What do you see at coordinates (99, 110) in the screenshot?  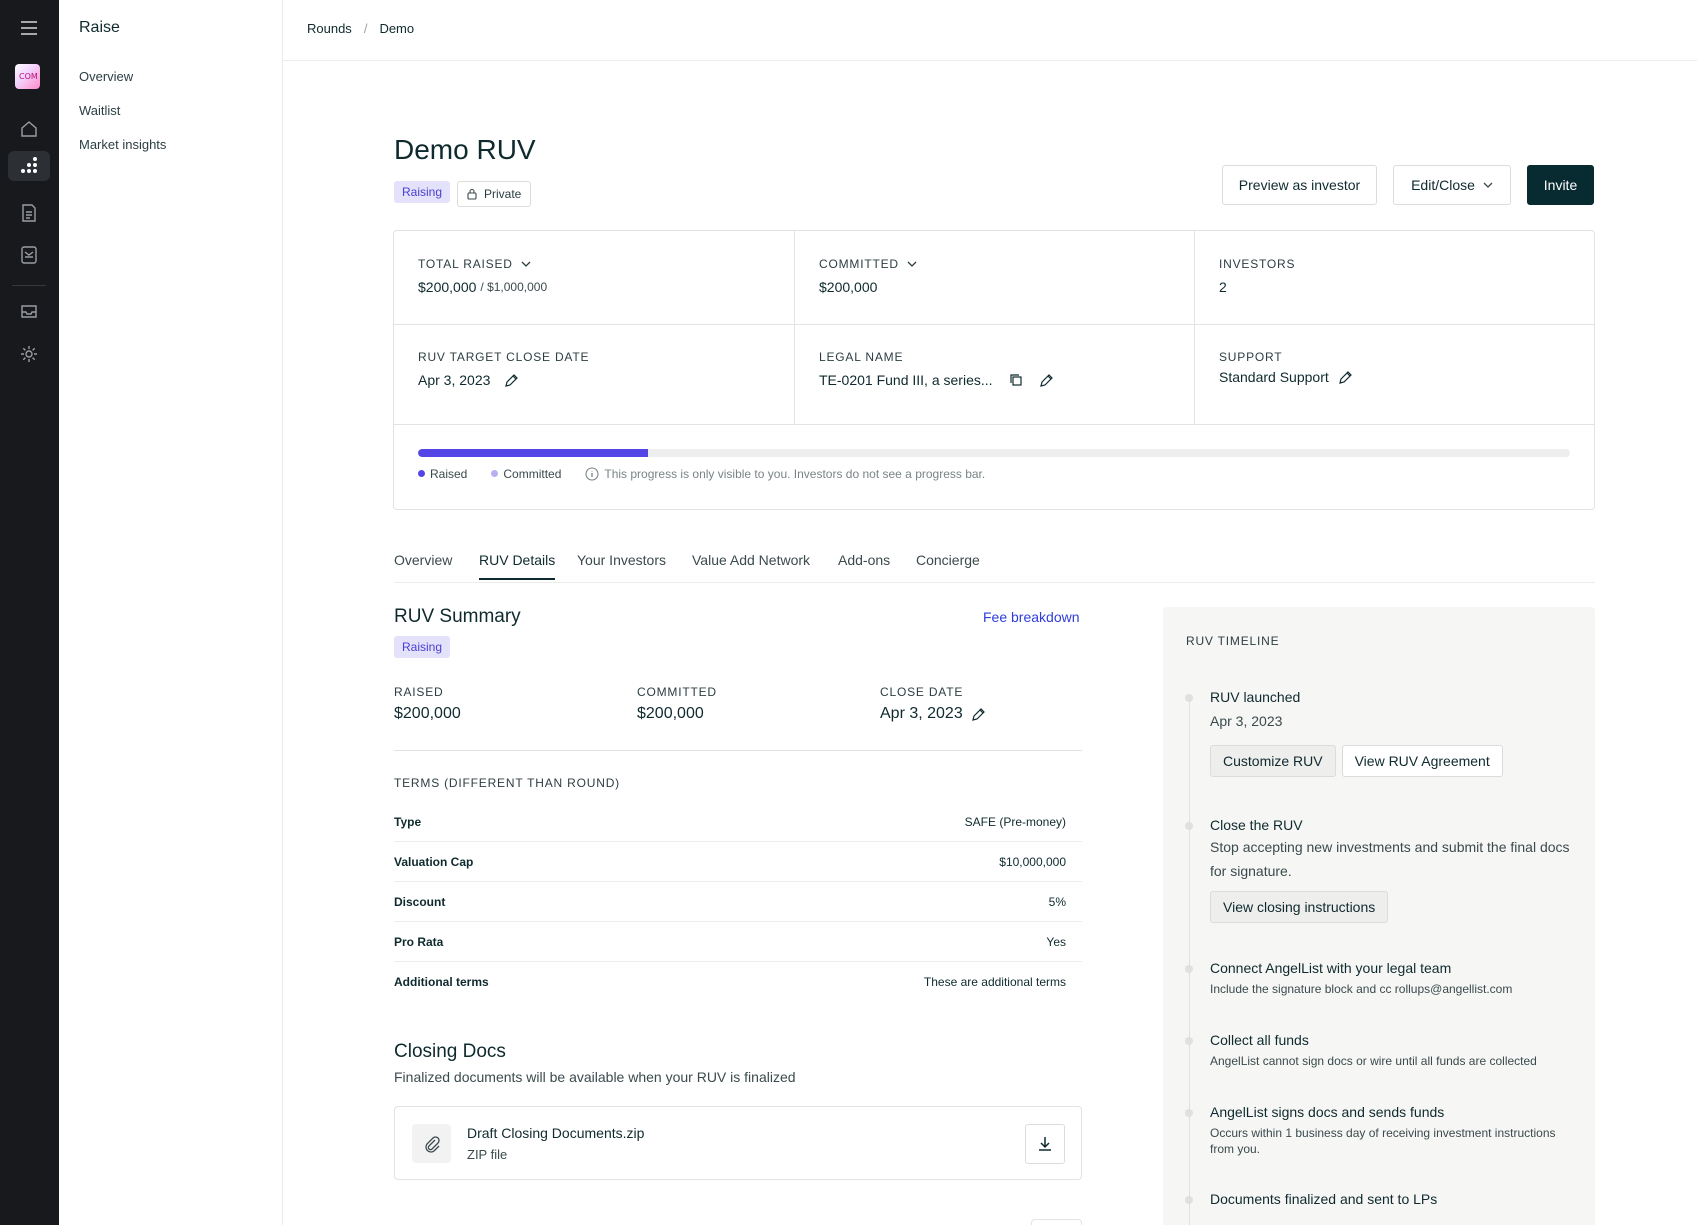 I see `sidebar-item-waitlist: Waitlist` at bounding box center [99, 110].